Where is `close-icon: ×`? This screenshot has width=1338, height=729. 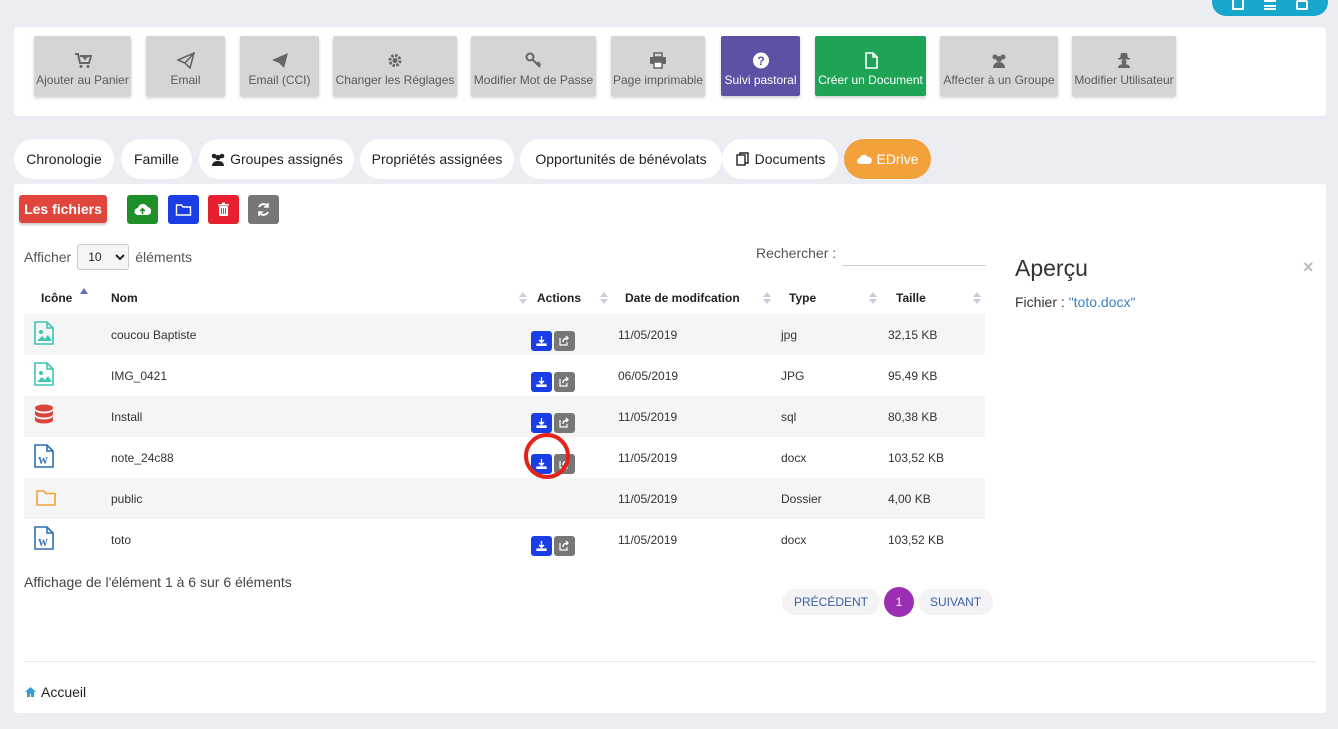 close-icon: × is located at coordinates (1308, 267).